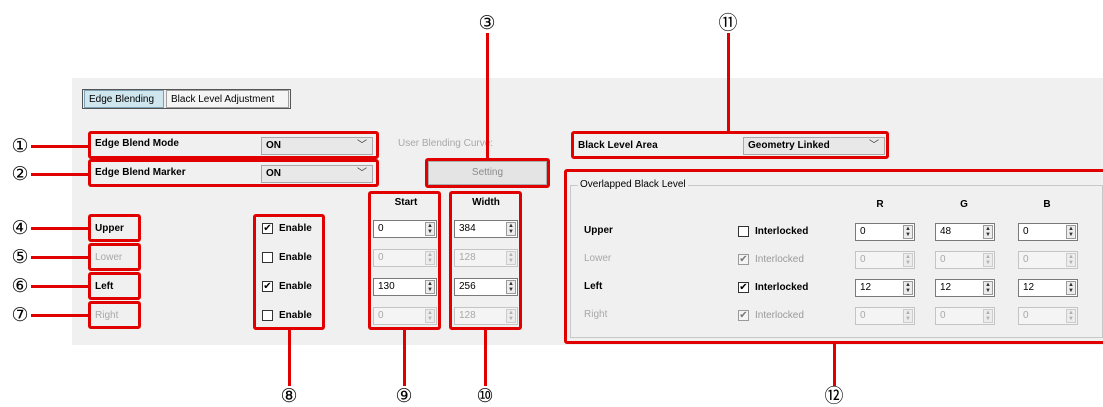  Describe the element at coordinates (20, 174) in the screenshot. I see `callout-number-2: ②` at that location.